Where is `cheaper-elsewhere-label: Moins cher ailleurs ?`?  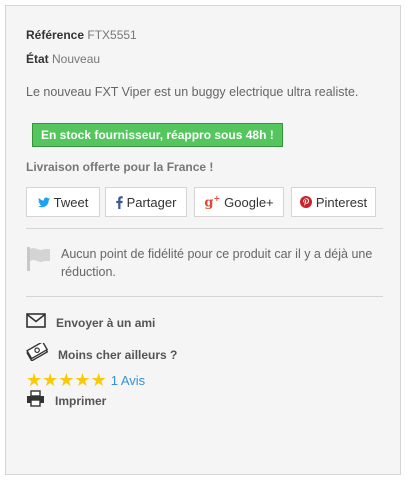 cheaper-elsewhere-label: Moins cher ailleurs ? is located at coordinates (118, 354).